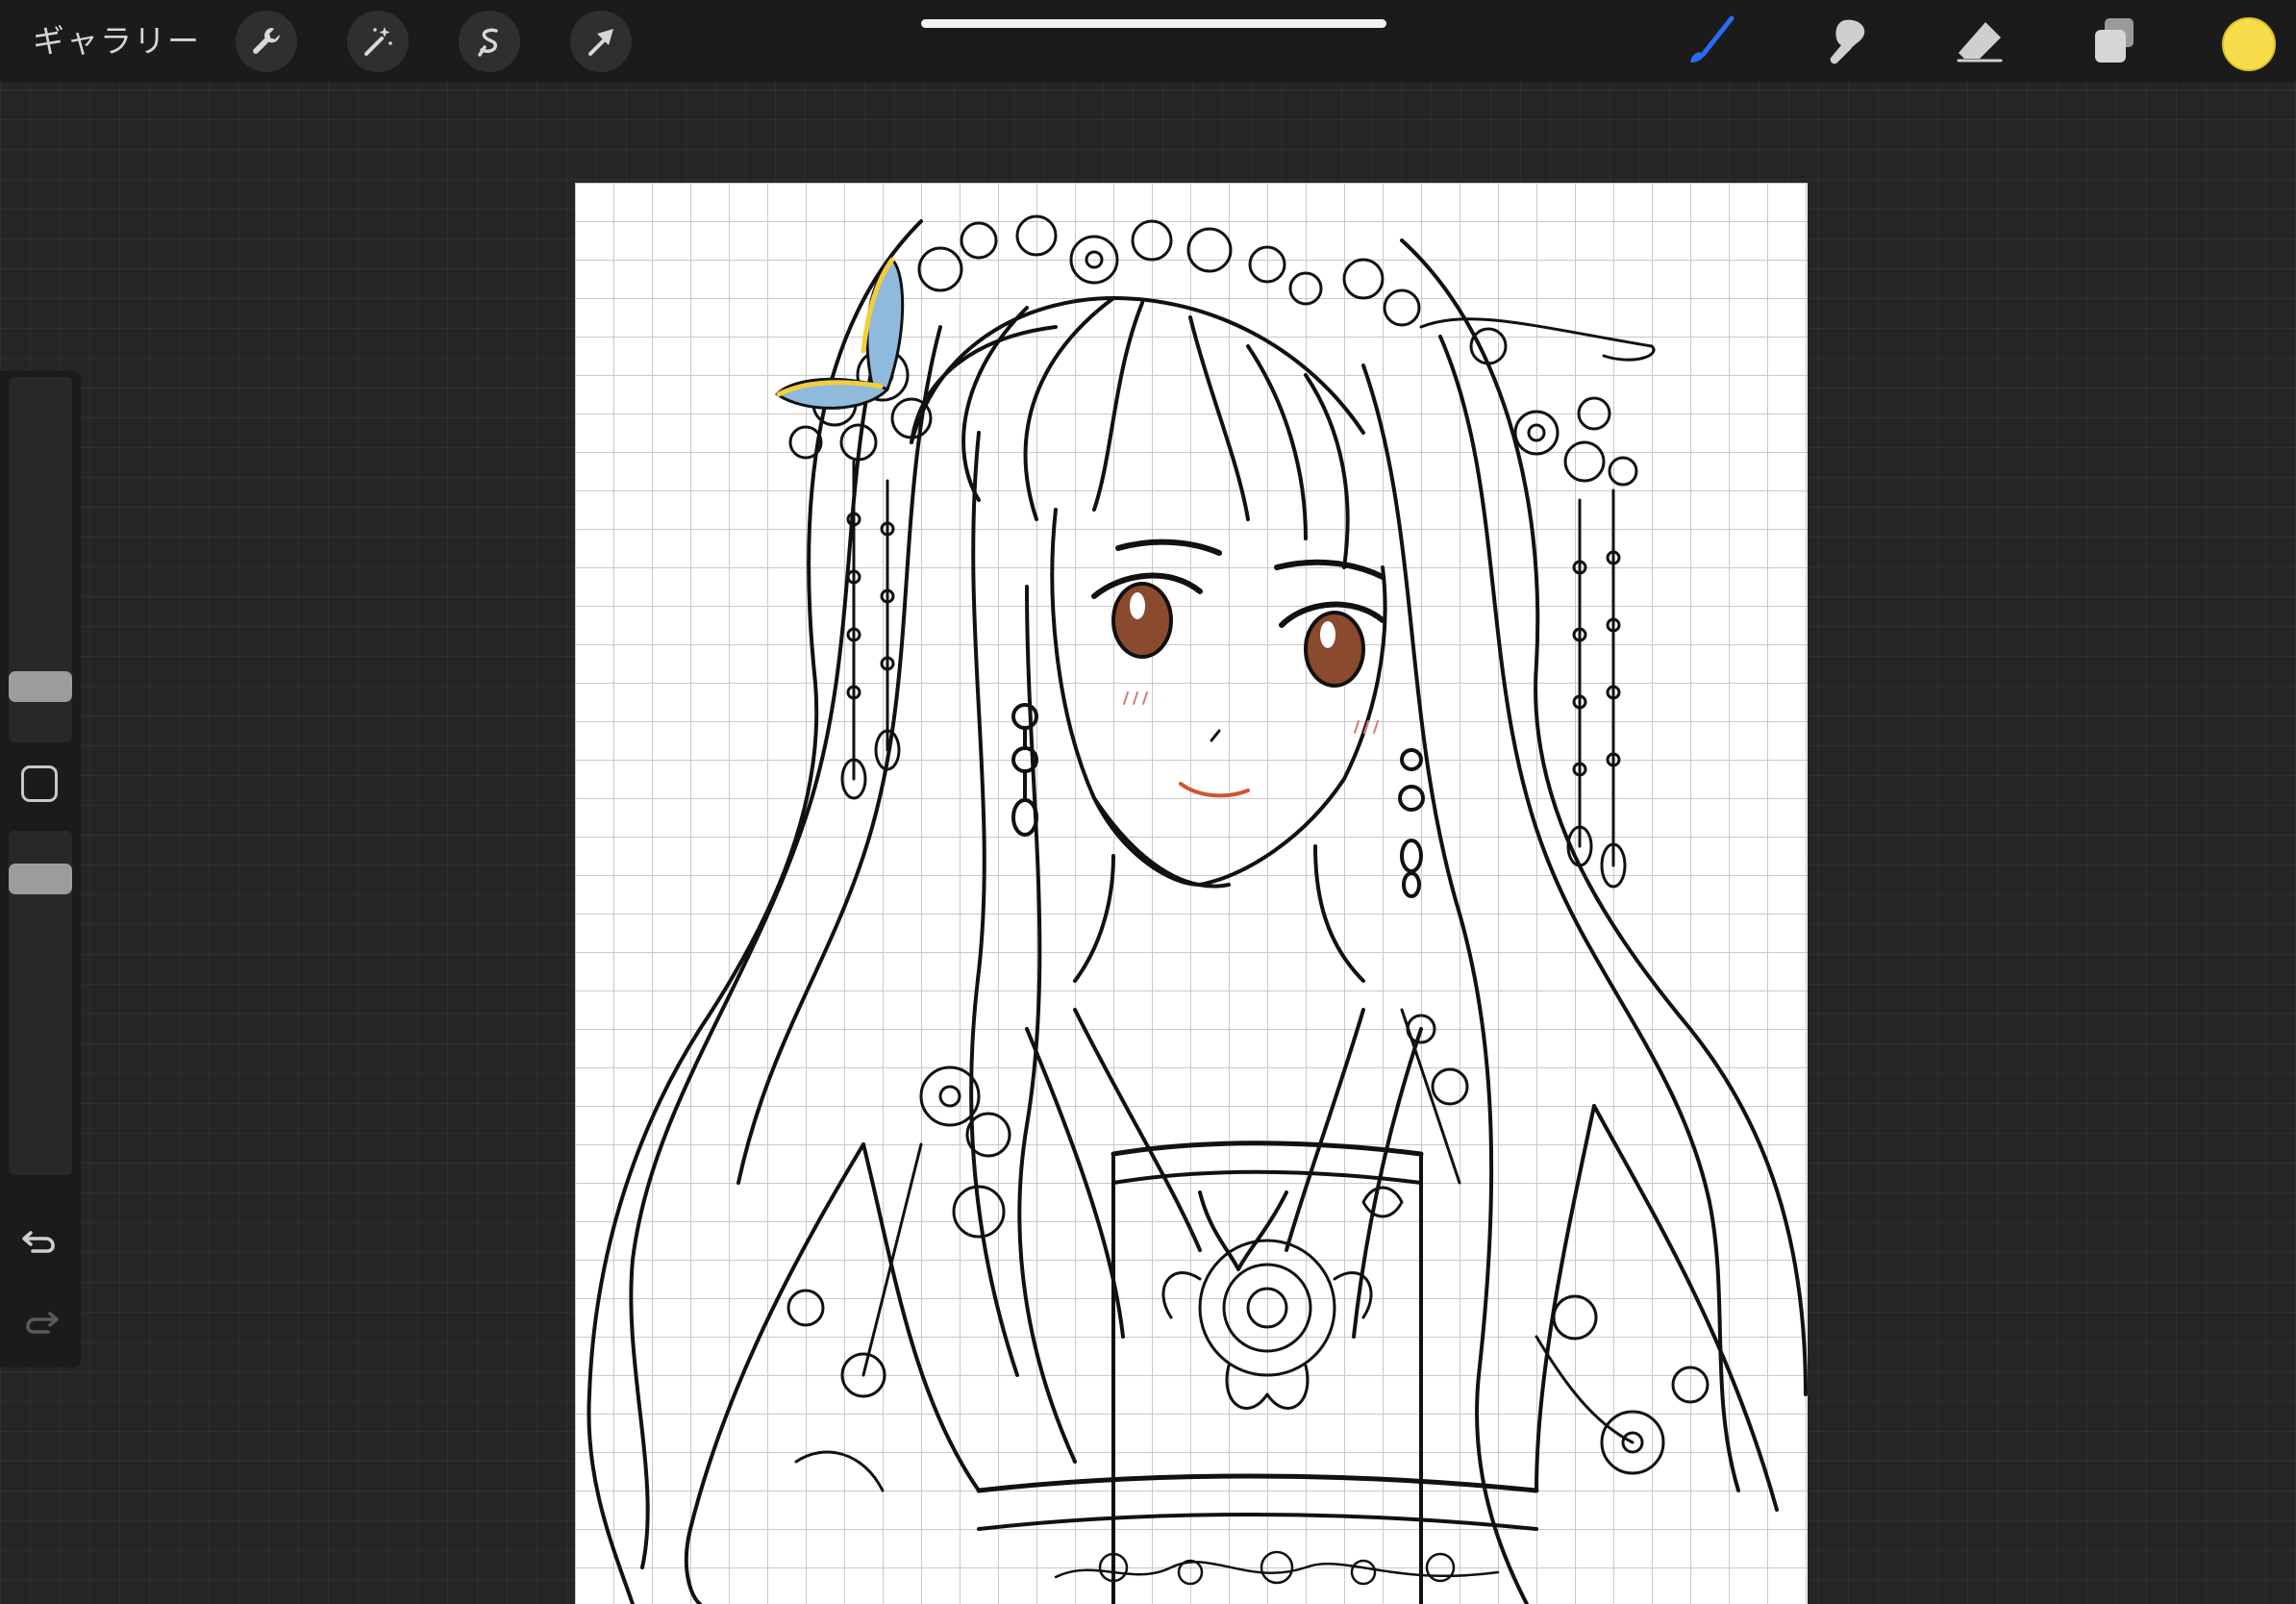 The height and width of the screenshot is (1604, 2296). Describe the element at coordinates (39, 783) in the screenshot. I see `modify-button` at that location.